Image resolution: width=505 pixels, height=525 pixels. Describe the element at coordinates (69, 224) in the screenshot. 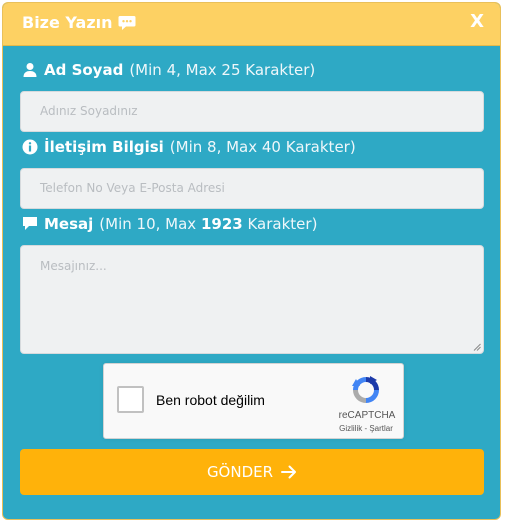

I see `message-label-text: Mesaj` at that location.